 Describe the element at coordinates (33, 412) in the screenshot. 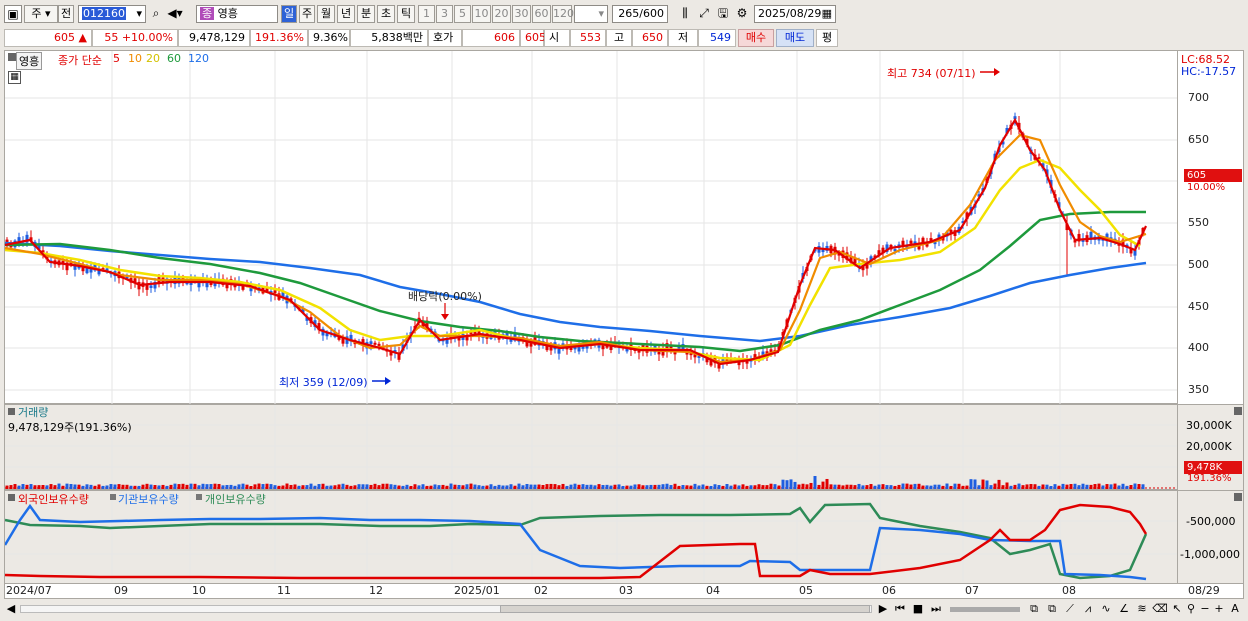

I see `volume-title: 거래량` at that location.